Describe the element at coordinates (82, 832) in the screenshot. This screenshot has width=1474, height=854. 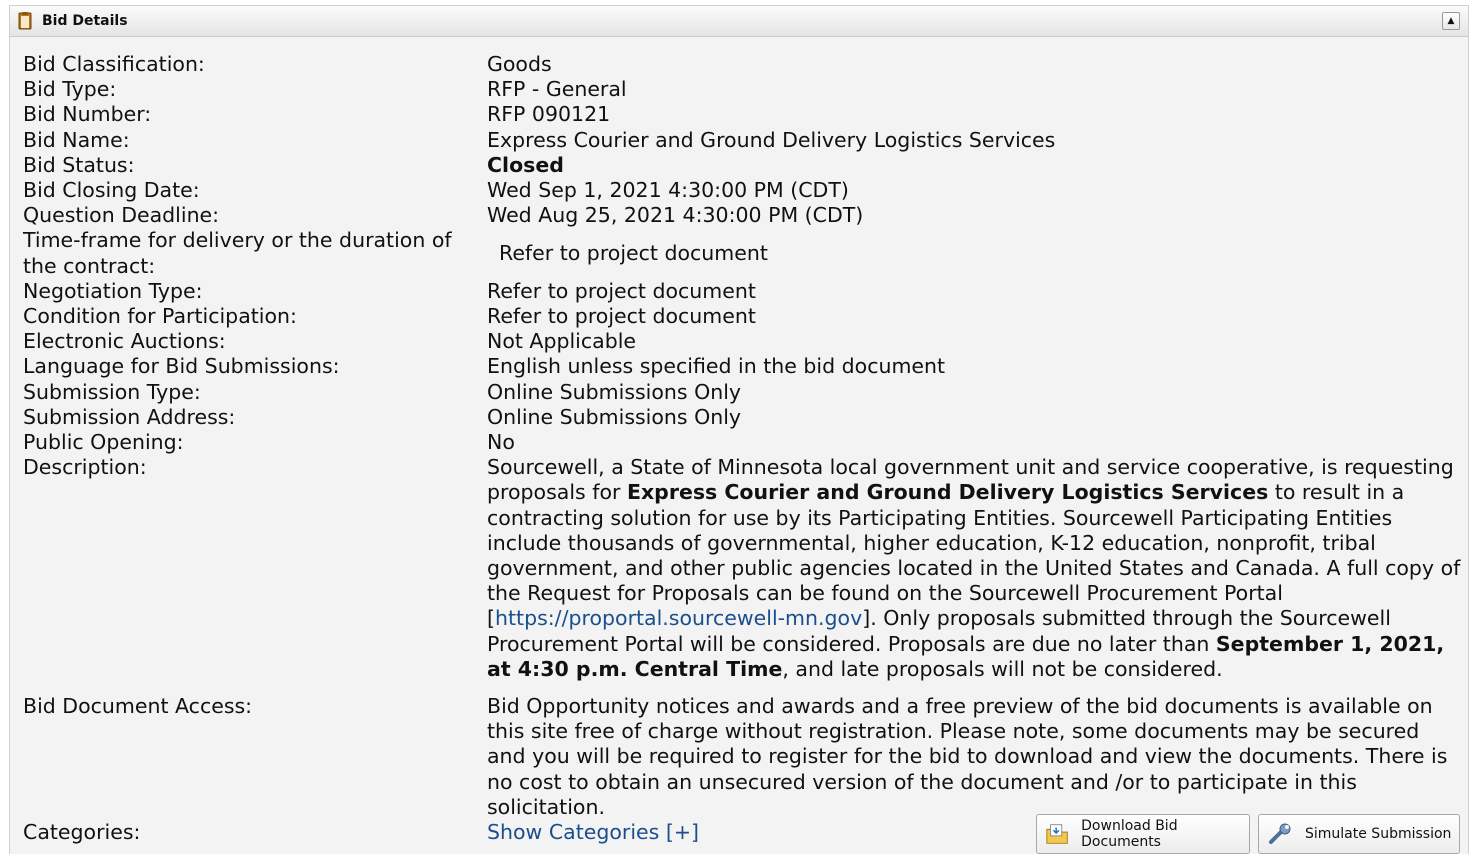
I see `categories-label: Categories:` at that location.